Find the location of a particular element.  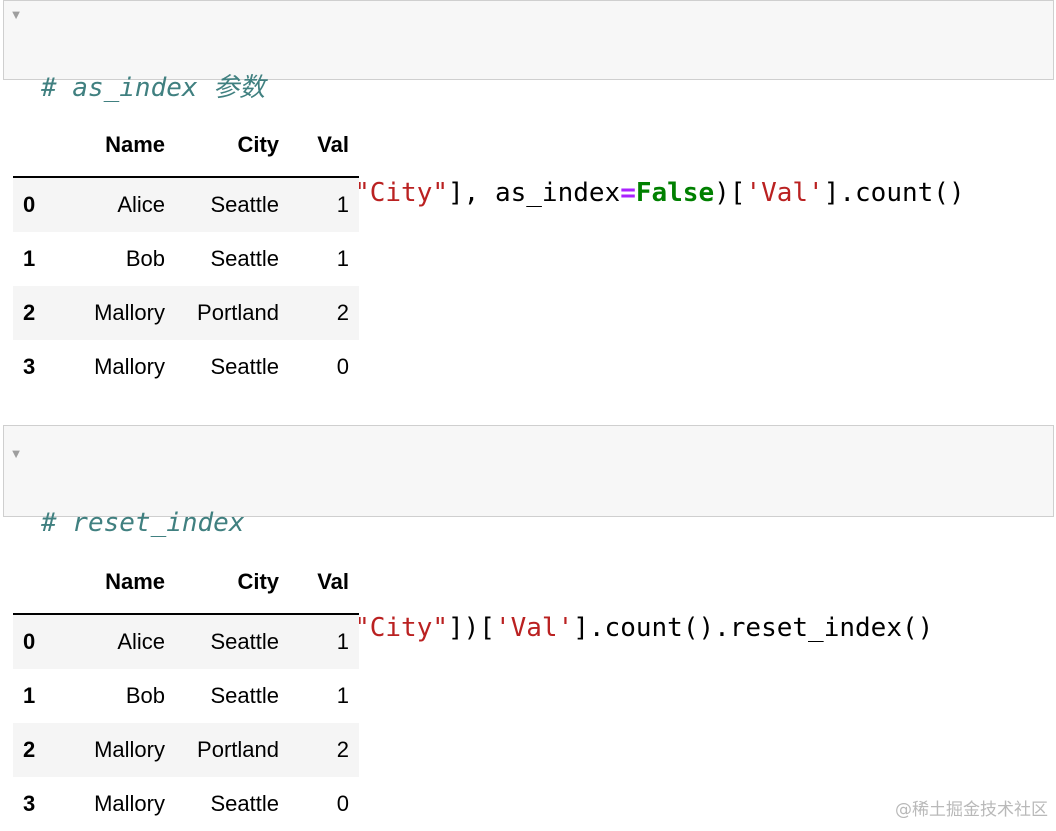

code-comment: # as_index 参数 is located at coordinates (153, 88).